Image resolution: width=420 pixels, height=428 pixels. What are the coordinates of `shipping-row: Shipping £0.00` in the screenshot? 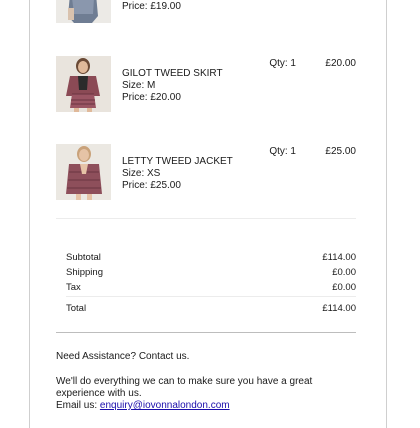 It's located at (211, 274).